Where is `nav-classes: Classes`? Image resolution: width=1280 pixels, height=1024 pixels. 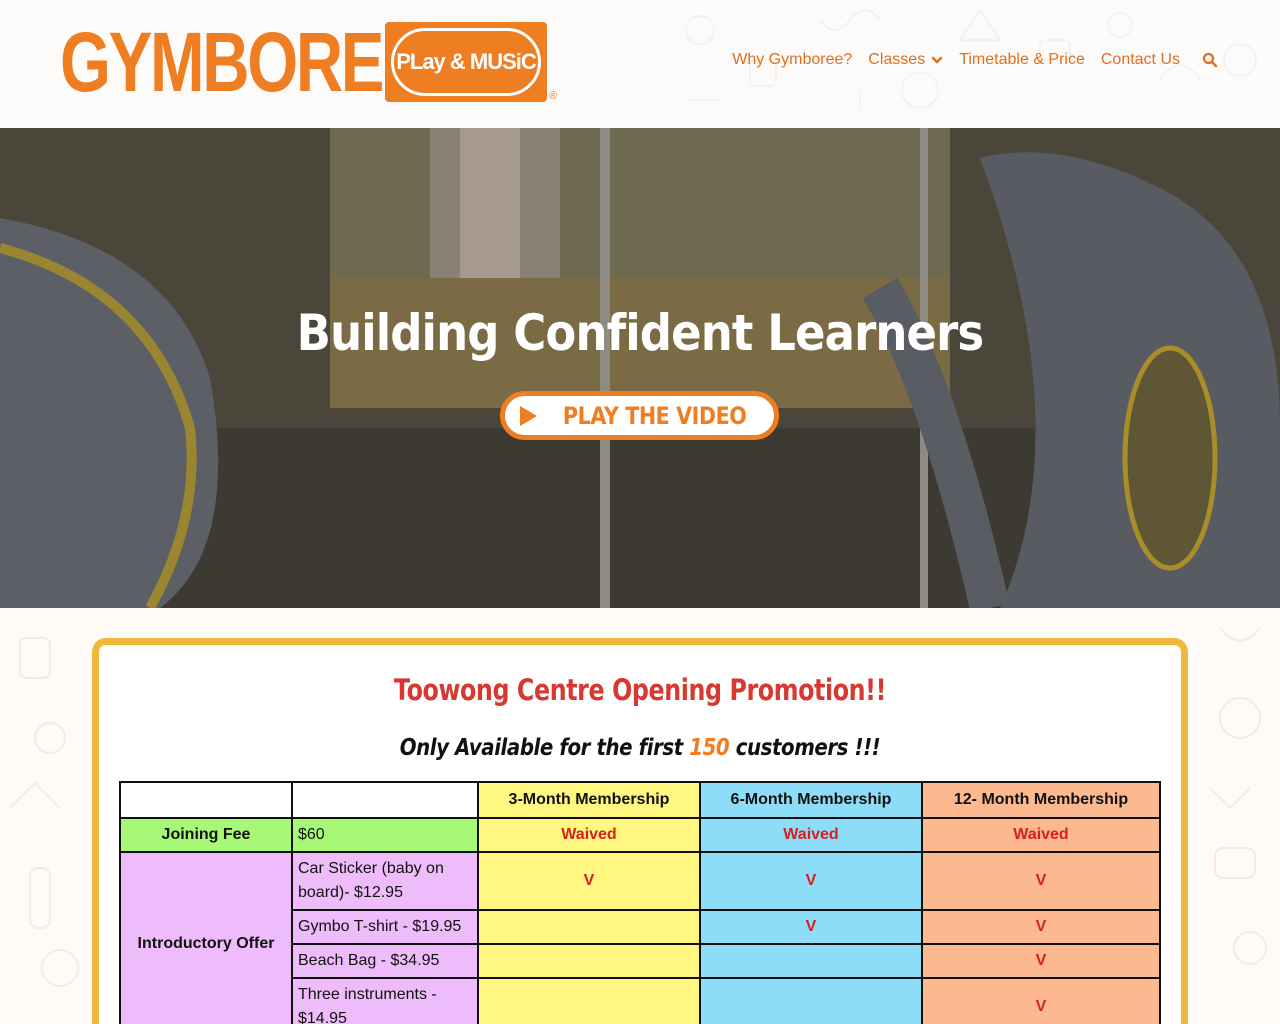
nav-classes: Classes is located at coordinates (905, 60).